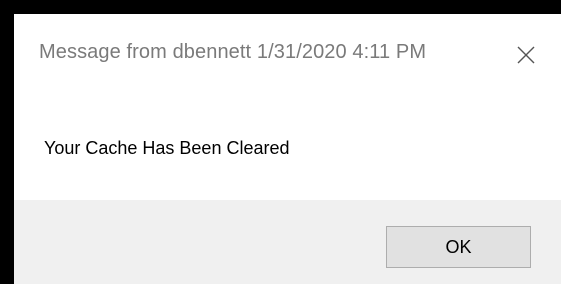  I want to click on close-button, so click(526, 55).